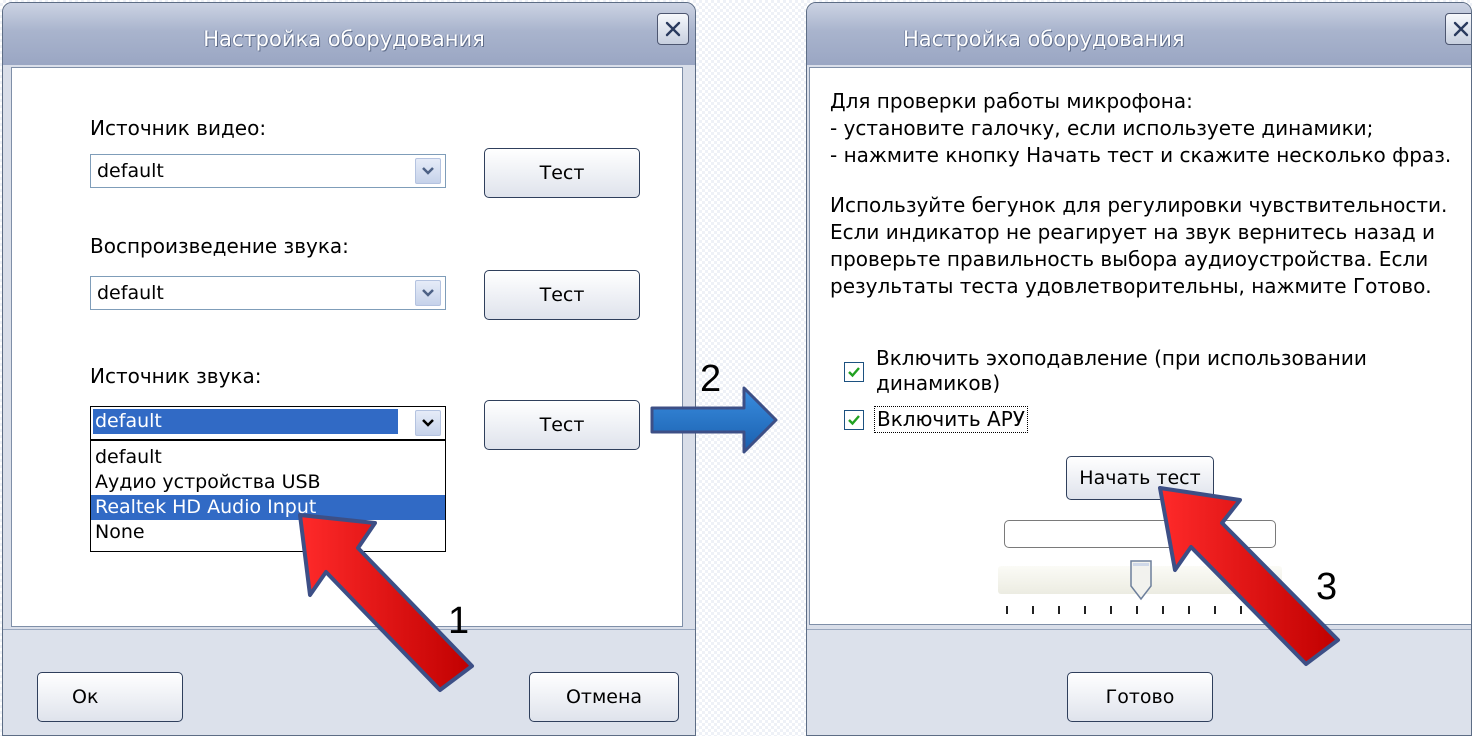 The width and height of the screenshot is (1472, 736). Describe the element at coordinates (459, 621) in the screenshot. I see `step-1-label: 1` at that location.